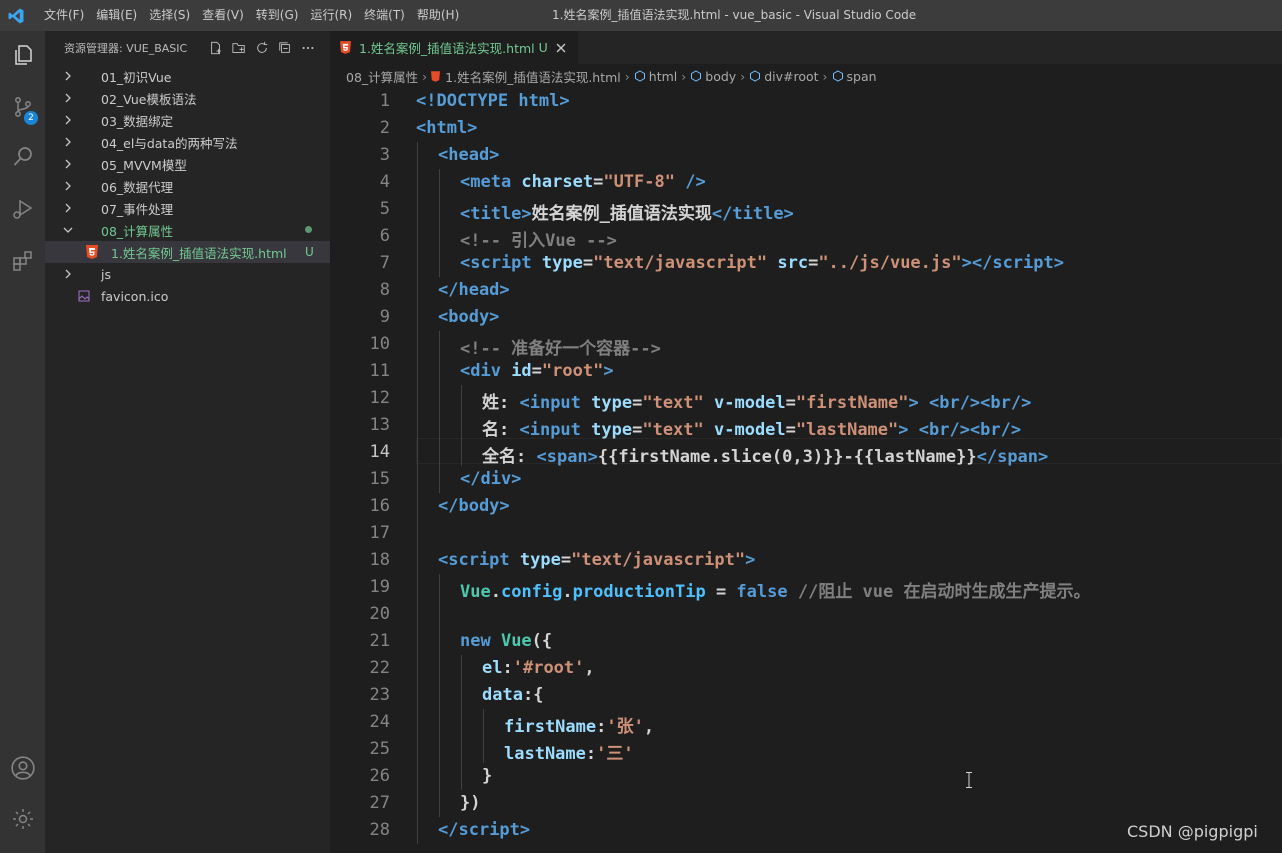  I want to click on code-token: </body>, so click(474, 506).